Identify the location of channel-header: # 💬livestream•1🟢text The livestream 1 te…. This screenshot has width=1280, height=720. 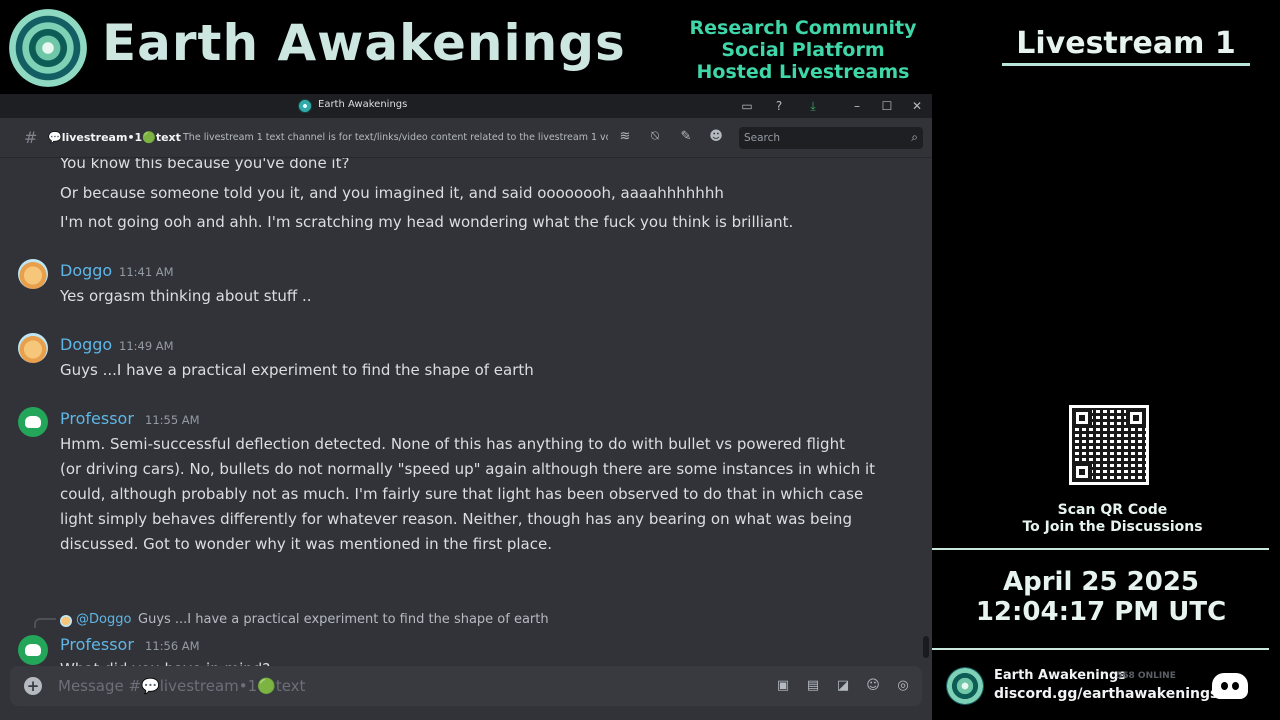
(466, 138).